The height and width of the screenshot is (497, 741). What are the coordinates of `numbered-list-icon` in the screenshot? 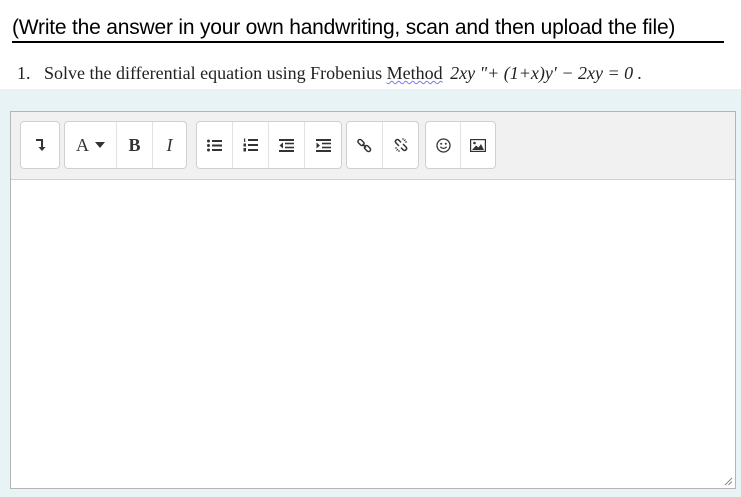 It's located at (250, 145).